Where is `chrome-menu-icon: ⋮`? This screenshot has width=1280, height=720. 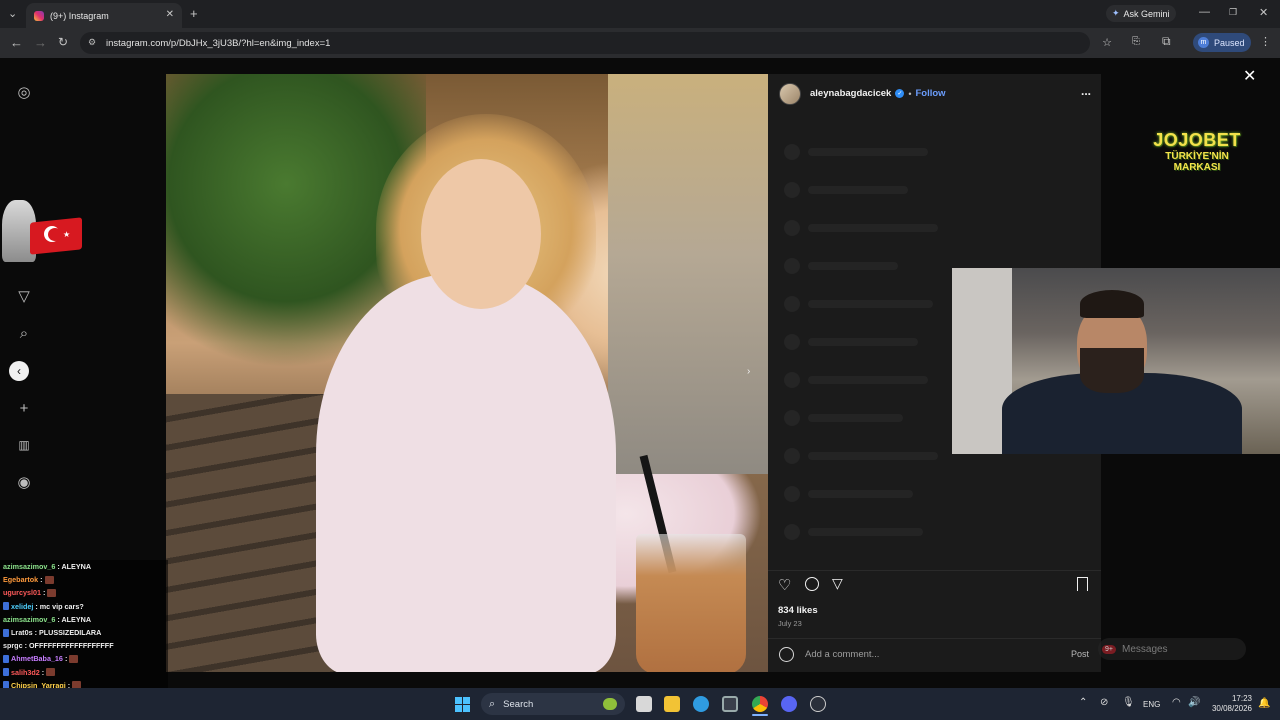 chrome-menu-icon: ⋮ is located at coordinates (1265, 41).